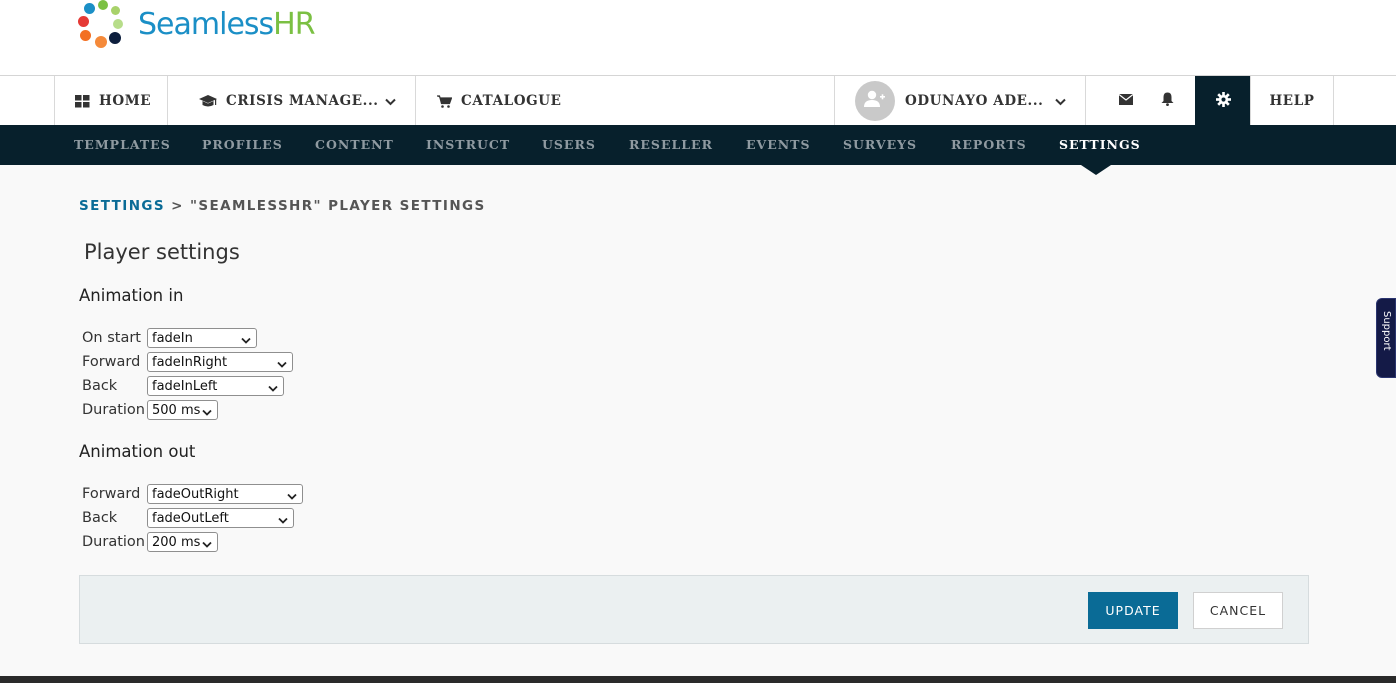 Image resolution: width=1396 pixels, height=683 pixels. I want to click on in-back-select: fadeInLeft, so click(215, 386).